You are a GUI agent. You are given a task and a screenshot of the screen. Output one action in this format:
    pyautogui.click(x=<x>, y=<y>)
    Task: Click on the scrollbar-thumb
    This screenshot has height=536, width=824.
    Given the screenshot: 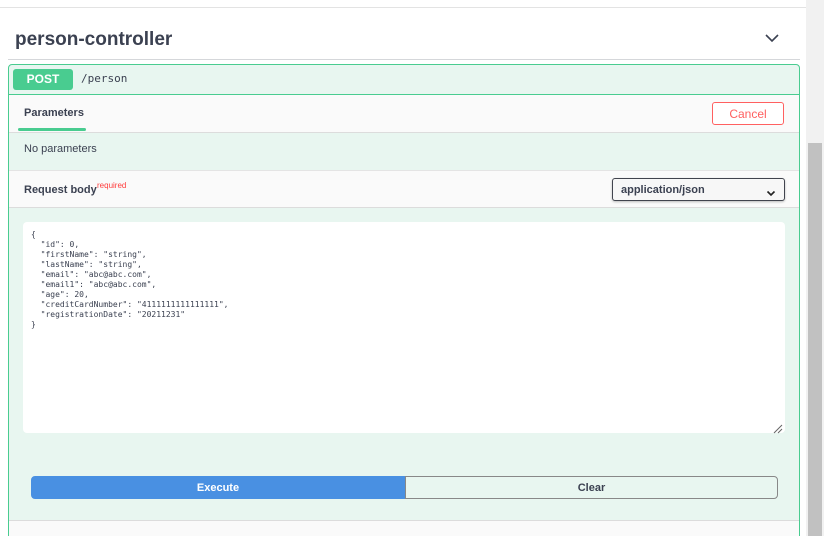 What is the action you would take?
    pyautogui.click(x=815, y=339)
    